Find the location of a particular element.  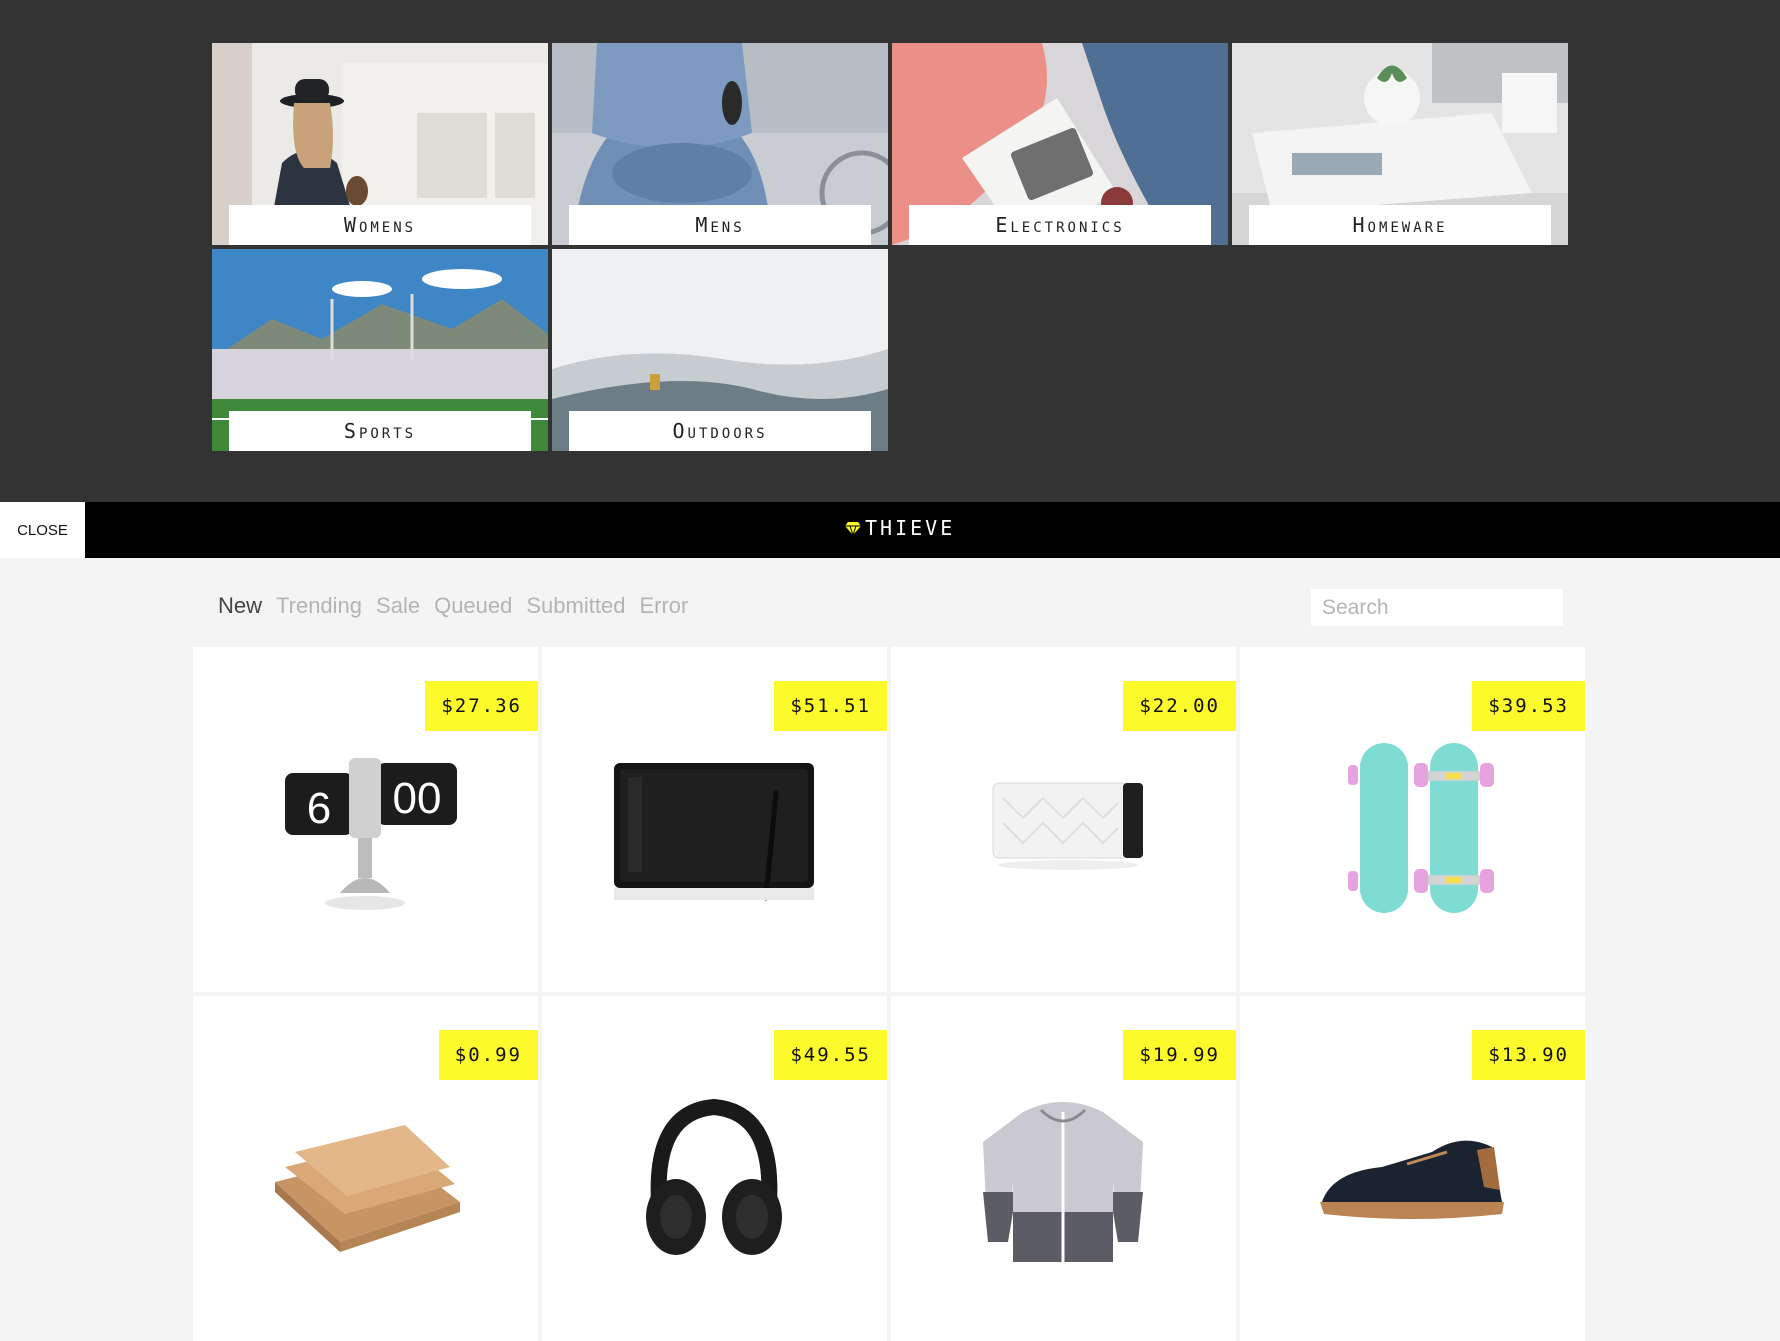

flip-clock-image: 6 00 is located at coordinates (371, 834).